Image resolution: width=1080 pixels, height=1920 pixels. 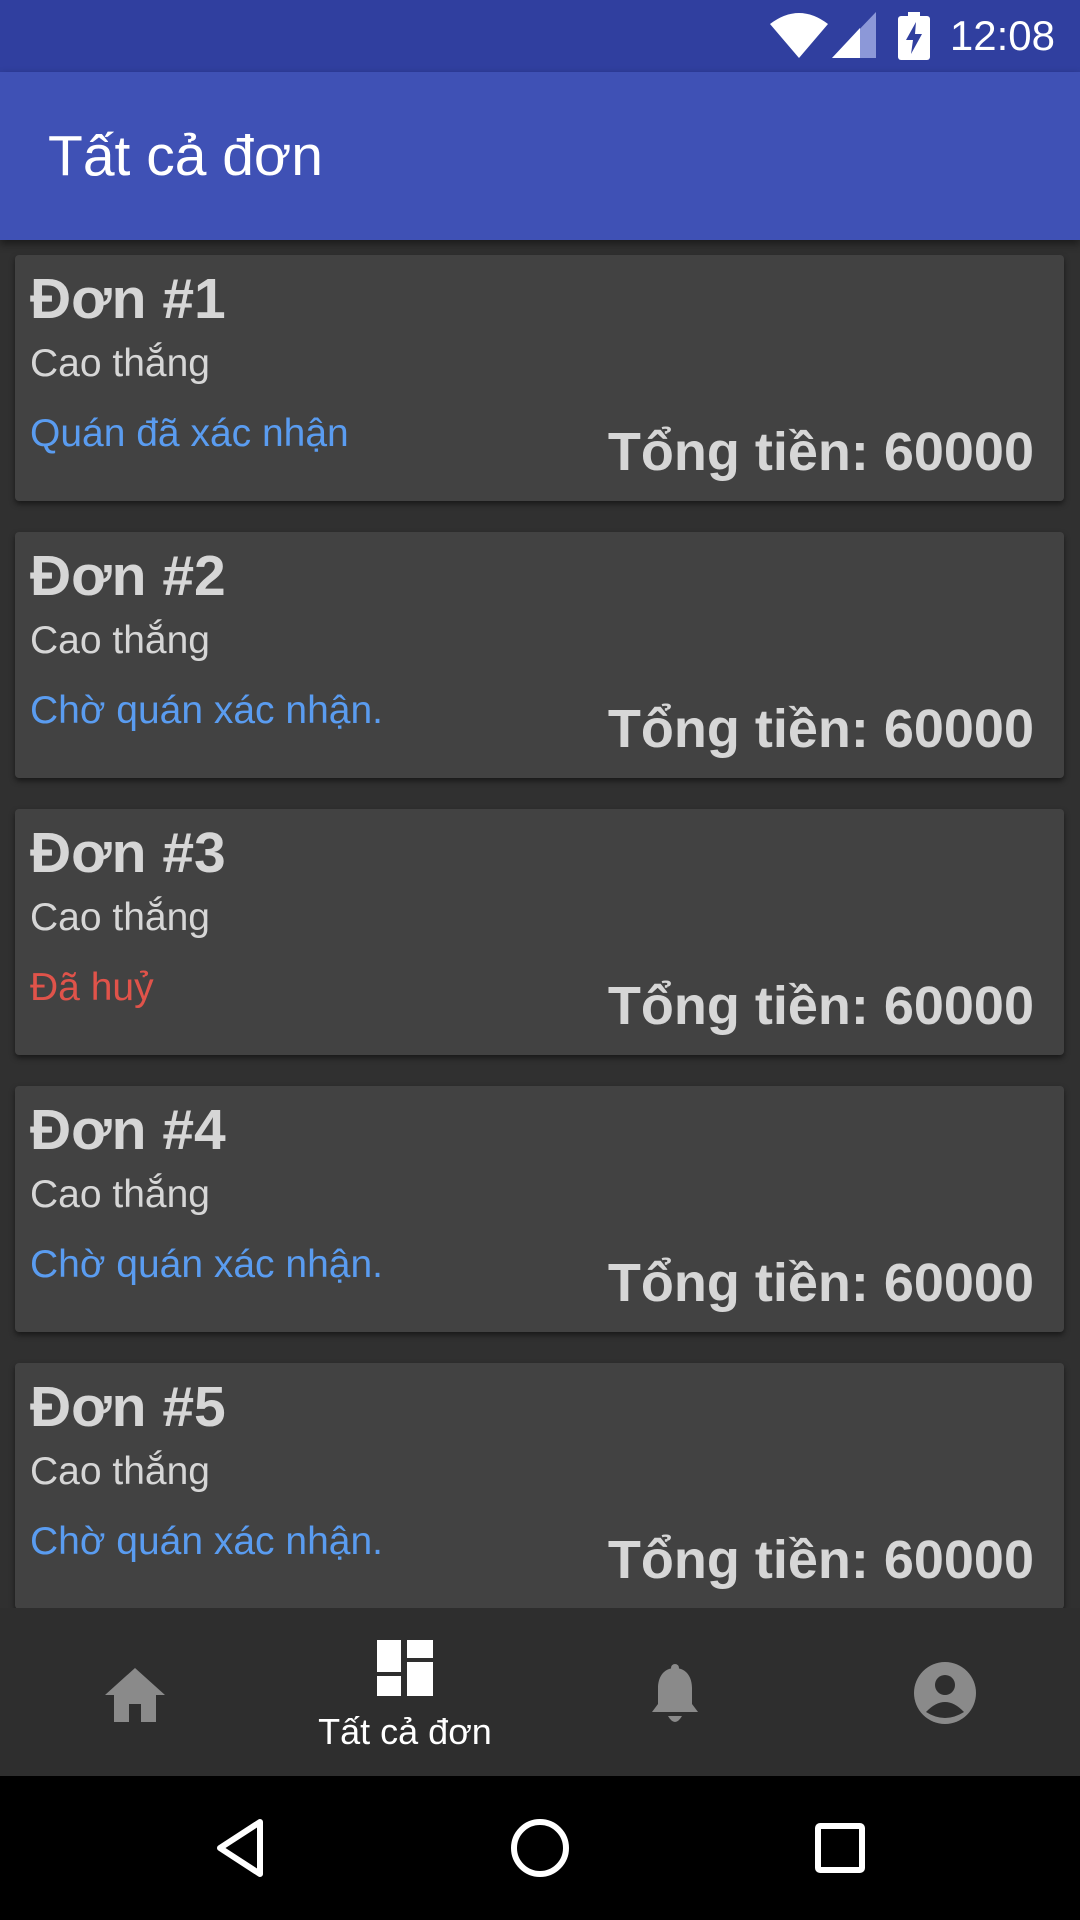 I want to click on status-bar: 12:08, so click(x=540, y=36).